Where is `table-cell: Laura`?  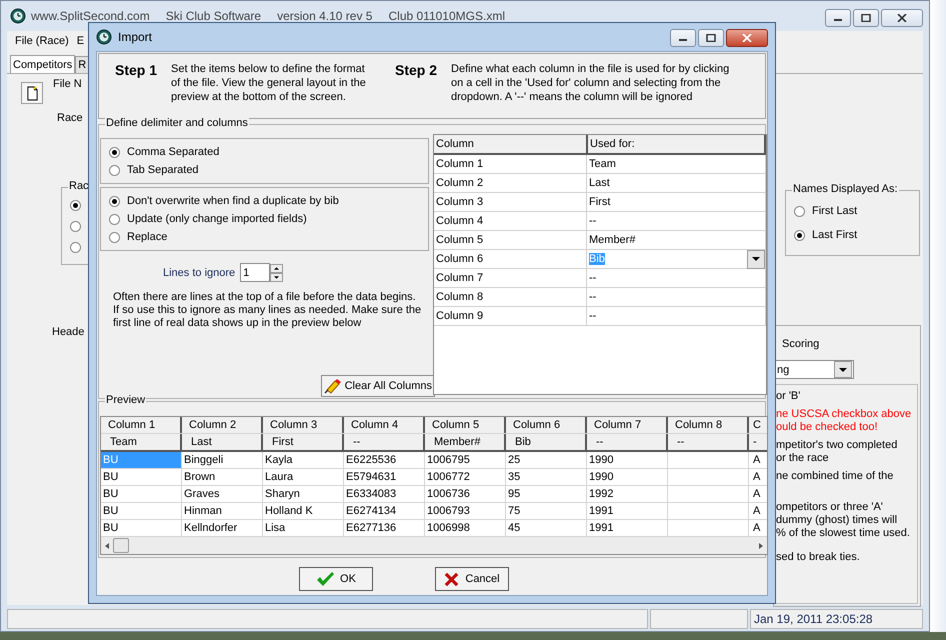
table-cell: Laura is located at coordinates (303, 477).